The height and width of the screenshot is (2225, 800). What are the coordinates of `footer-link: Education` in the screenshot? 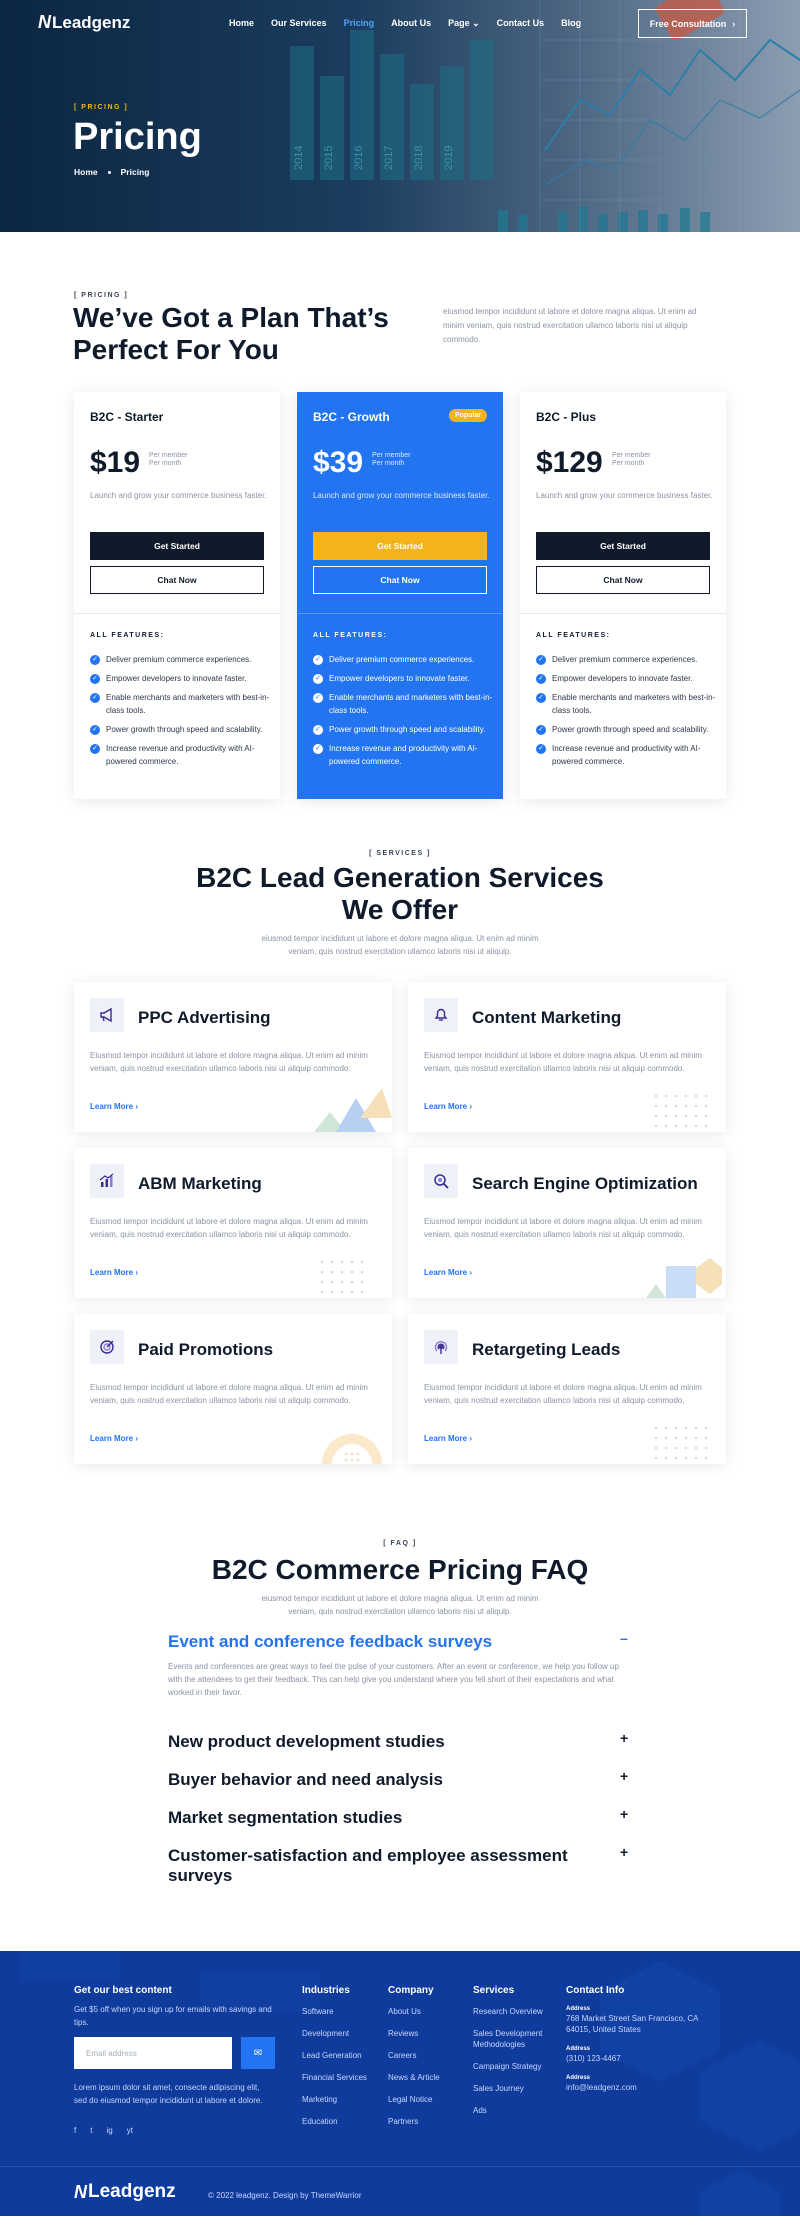 It's located at (320, 2121).